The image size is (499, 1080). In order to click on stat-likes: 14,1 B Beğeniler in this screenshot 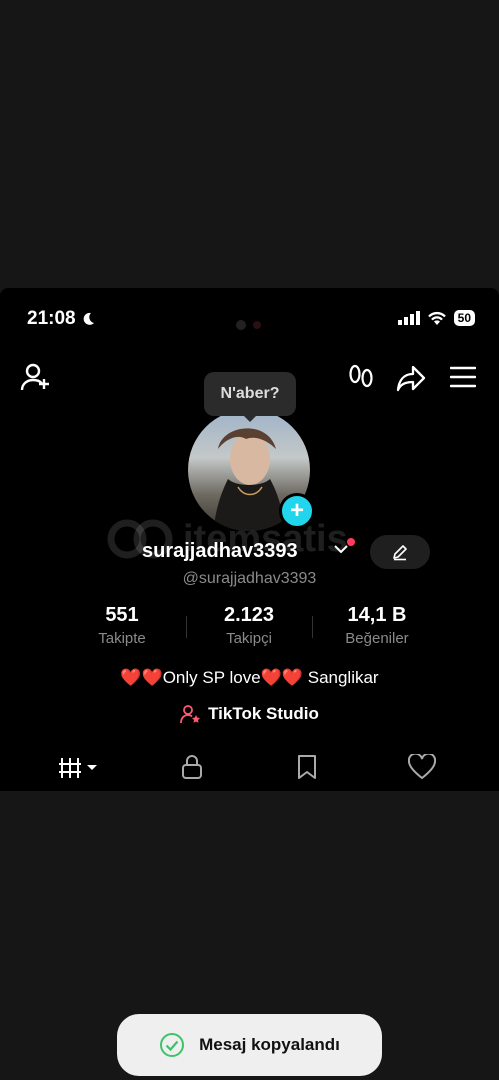, I will do `click(377, 625)`.